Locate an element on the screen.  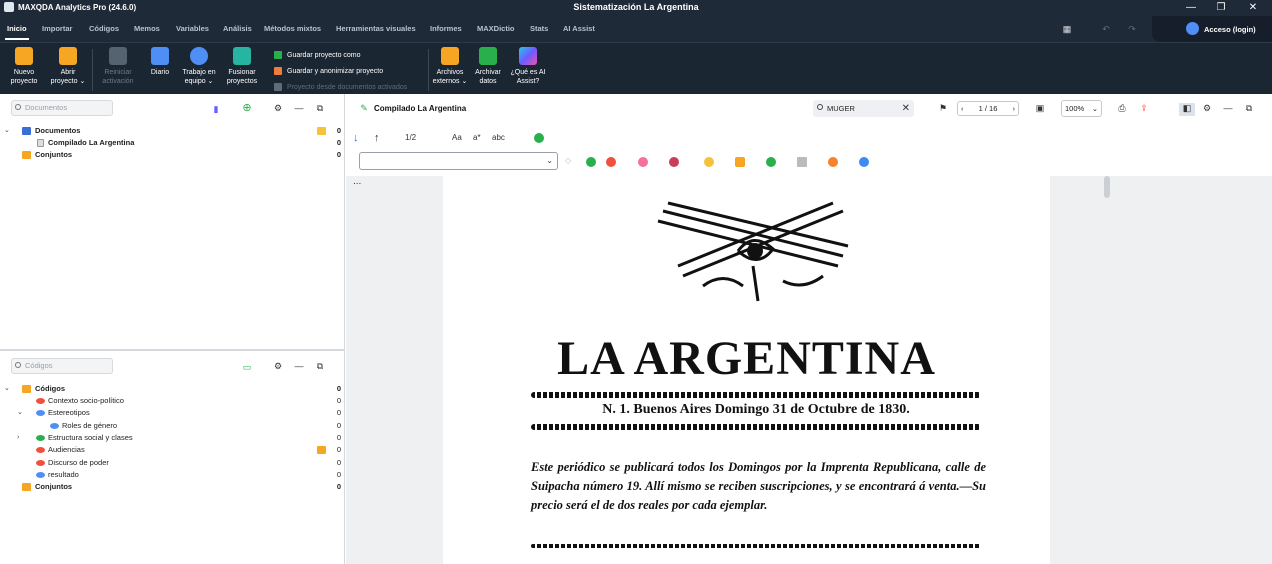
page-navigator: ‹ 1 / 16 › is located at coordinates (988, 108).